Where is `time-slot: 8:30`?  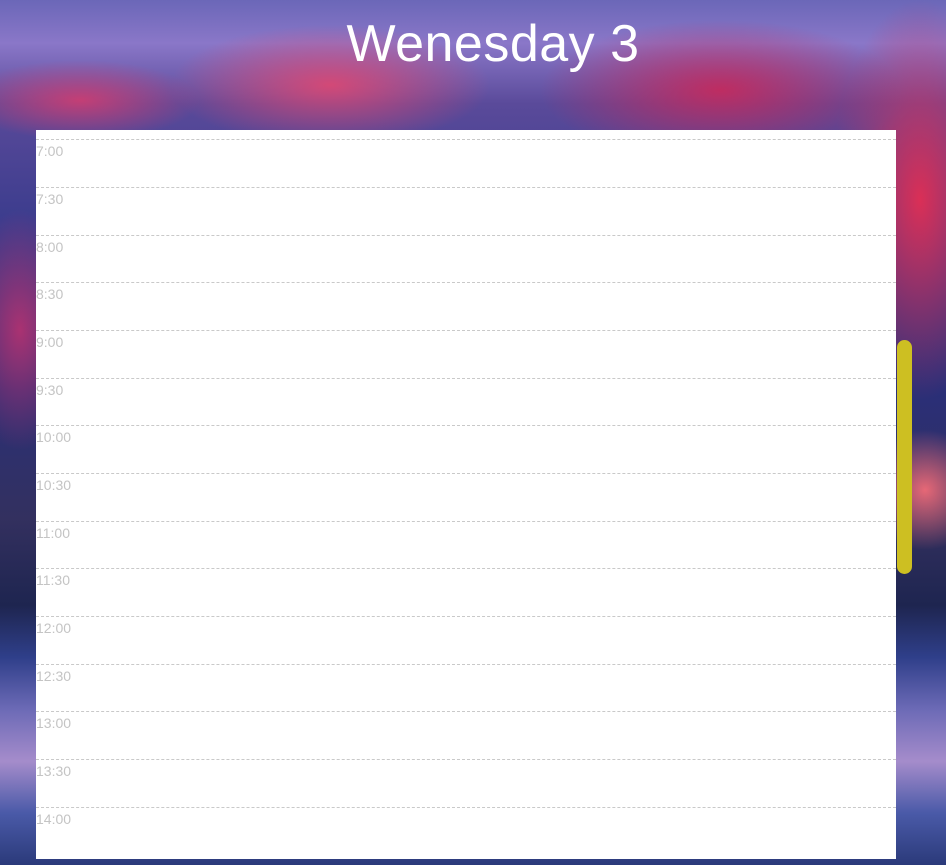
time-slot: 8:30 is located at coordinates (466, 306).